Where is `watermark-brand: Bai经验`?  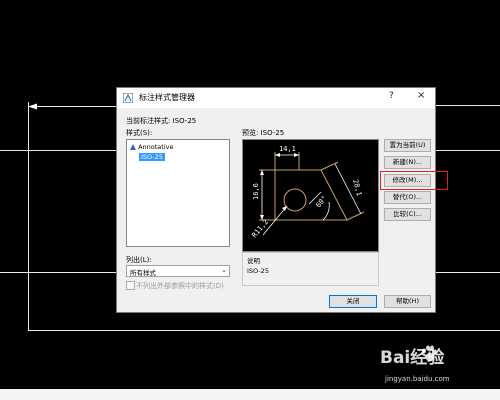 watermark-brand: Bai经验 is located at coordinates (412, 358).